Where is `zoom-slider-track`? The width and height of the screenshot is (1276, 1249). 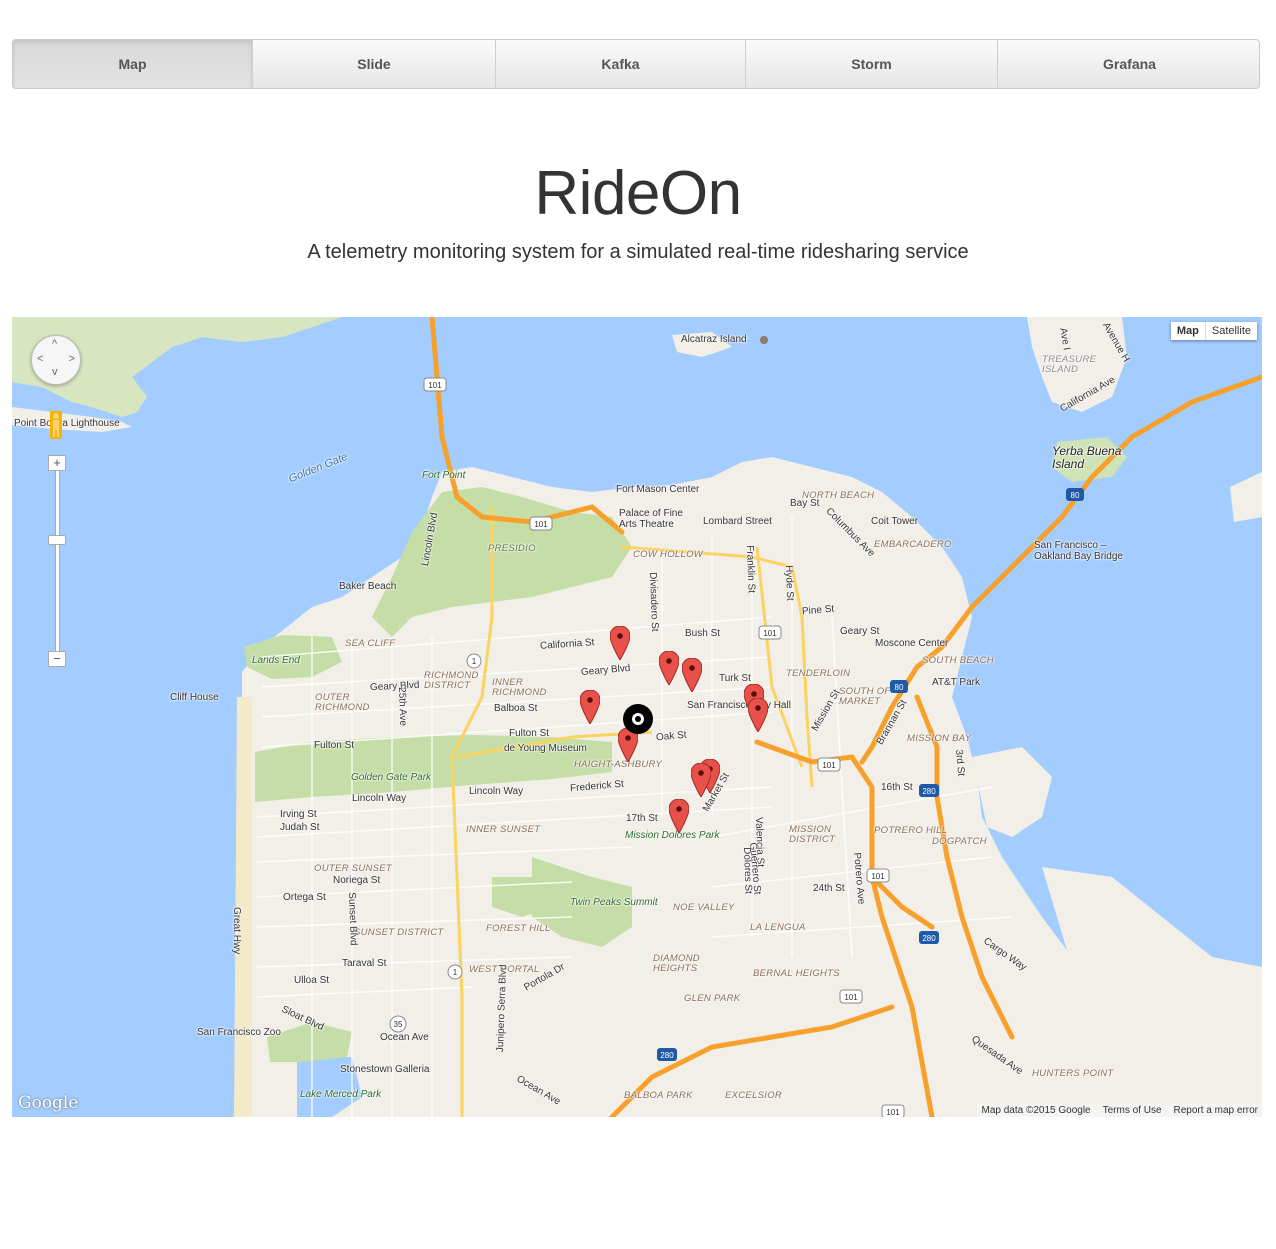
zoom-slider-track is located at coordinates (57, 562).